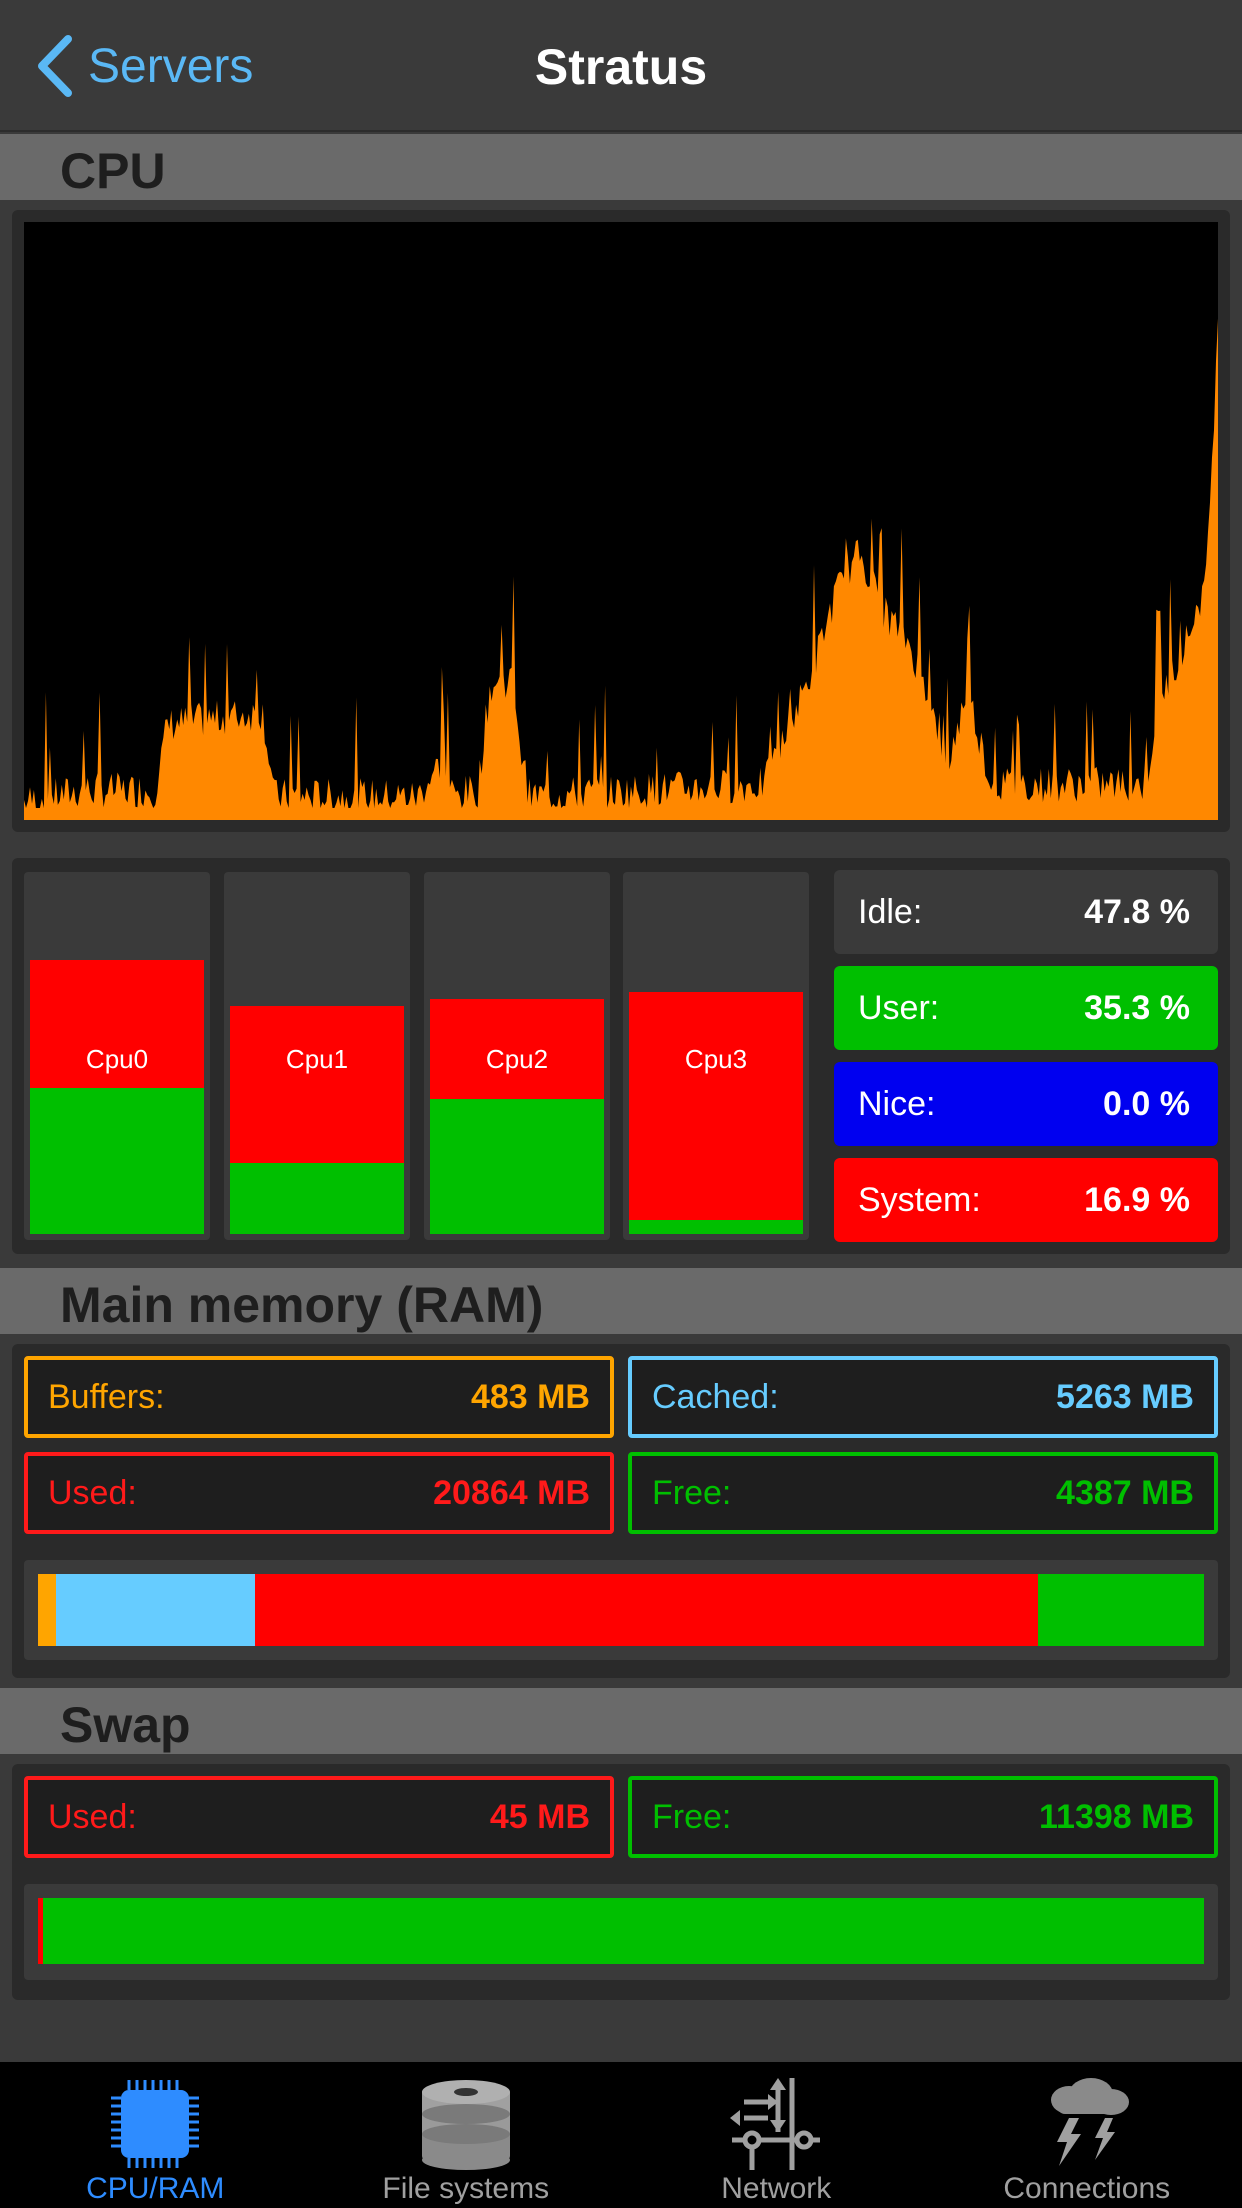  I want to click on tab-network: Network, so click(776, 2135).